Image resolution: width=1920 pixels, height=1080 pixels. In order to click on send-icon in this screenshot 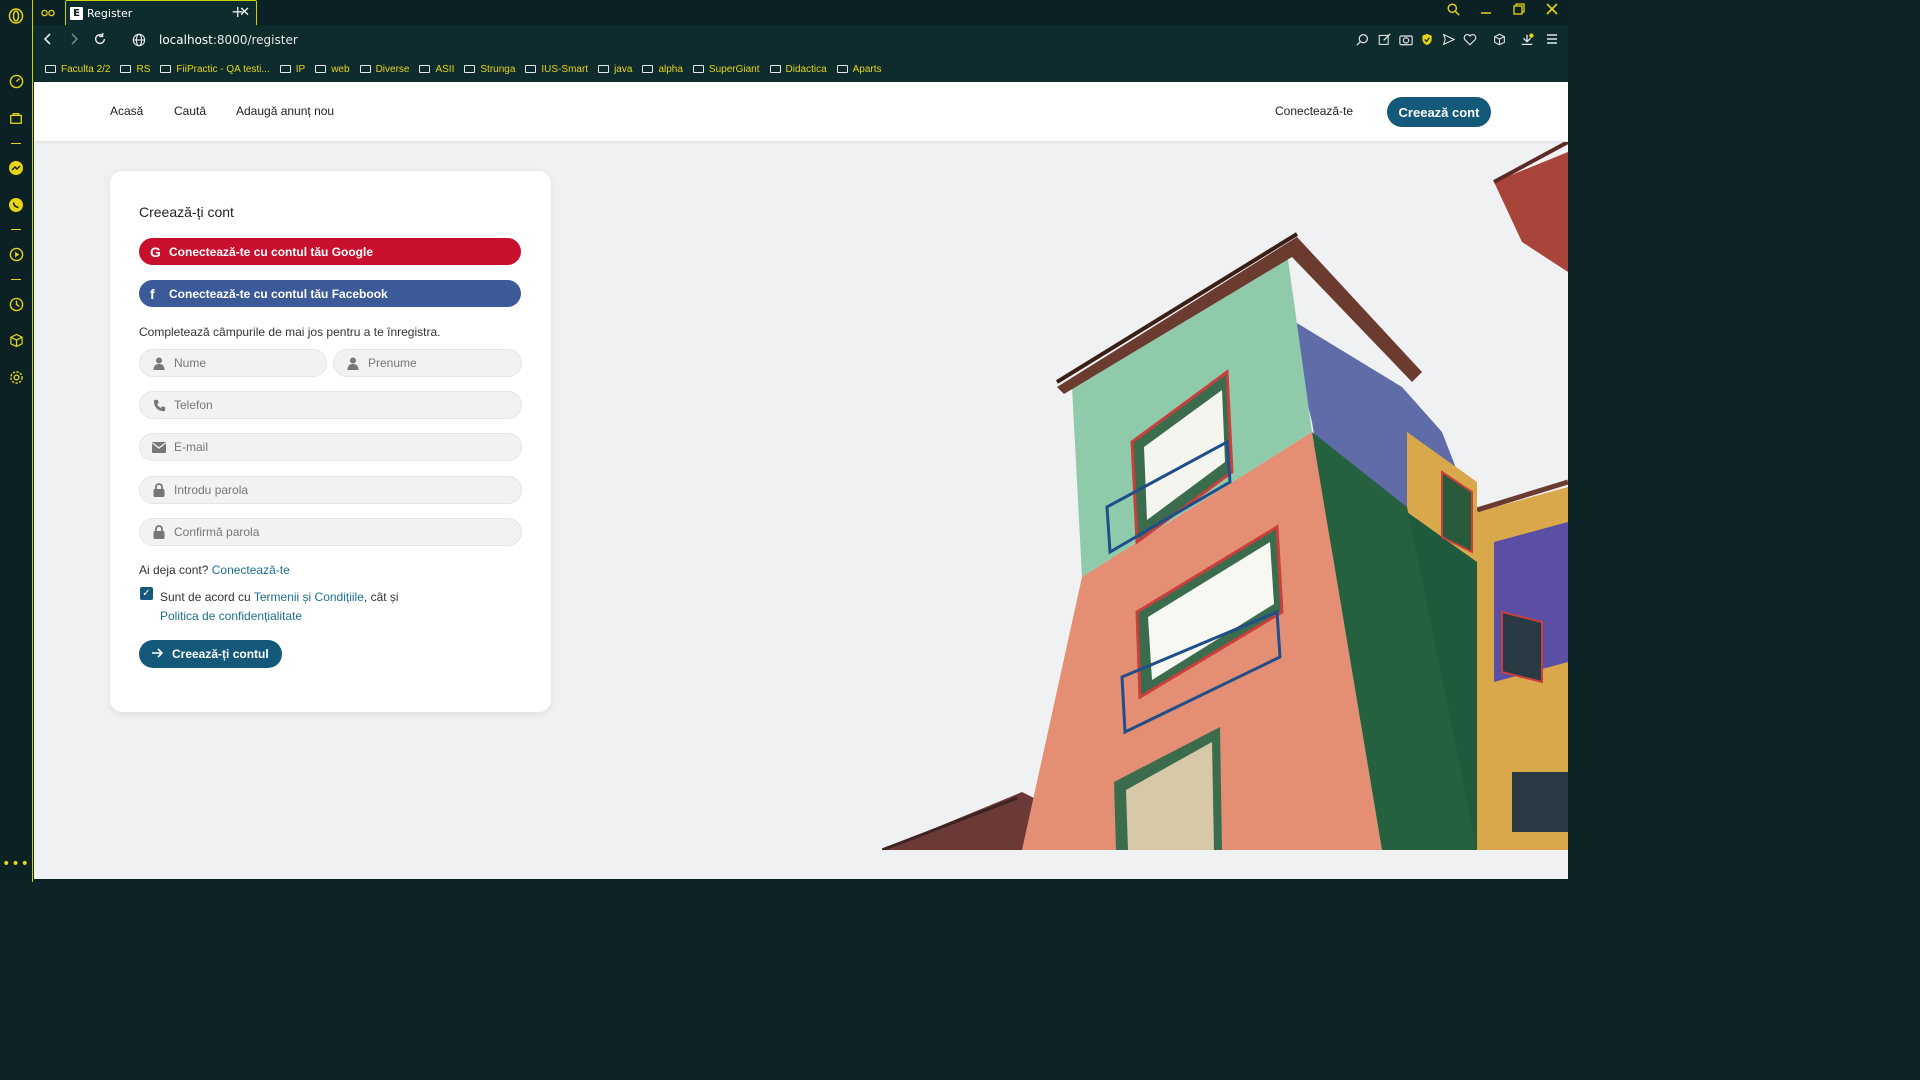, I will do `click(1449, 41)`.